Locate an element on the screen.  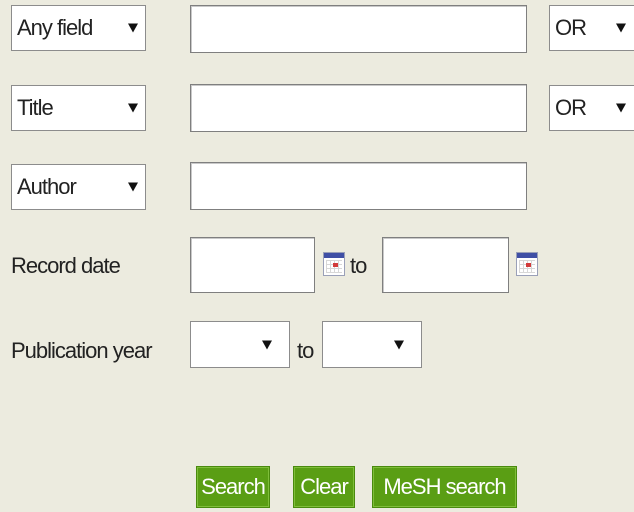
field-select-2: Title is located at coordinates (78, 108).